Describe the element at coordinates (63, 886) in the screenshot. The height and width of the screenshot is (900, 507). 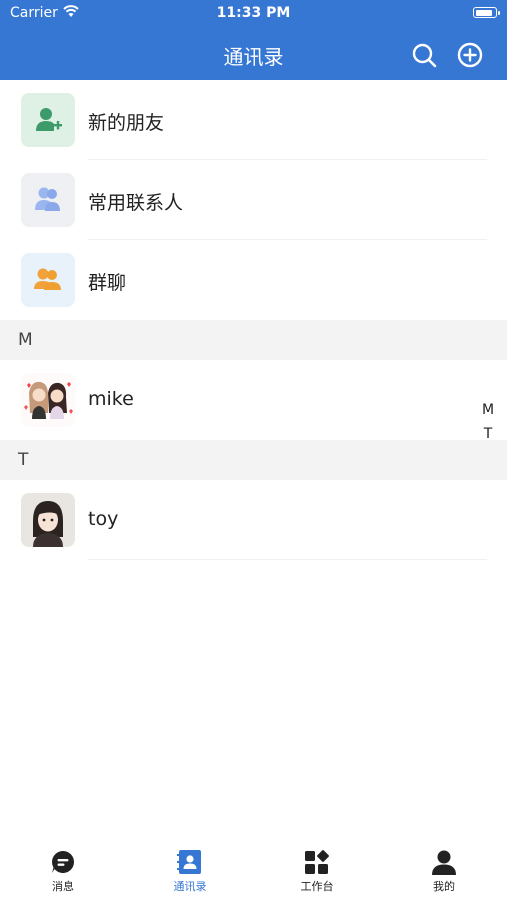
I see `tab-messages-label: 消息` at that location.